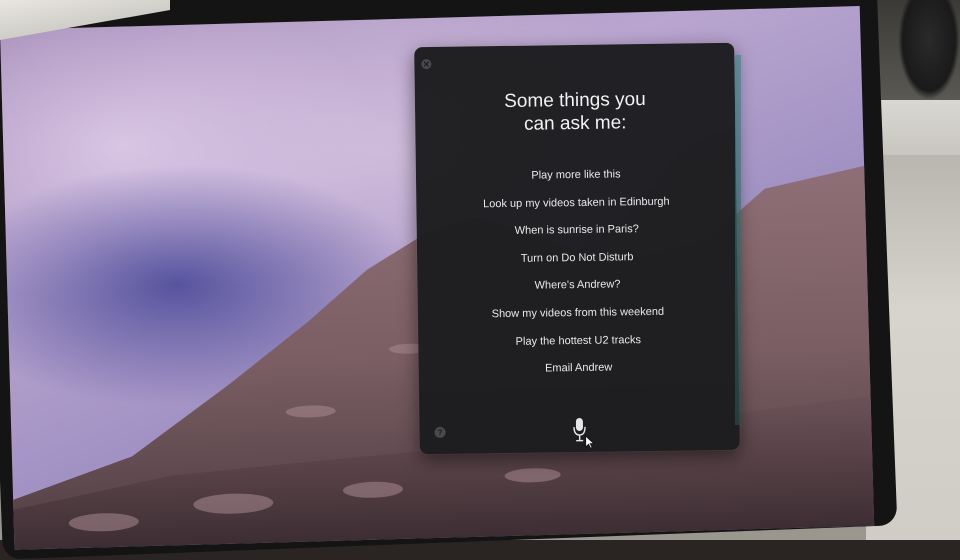 This screenshot has height=560, width=960. What do you see at coordinates (576, 203) in the screenshot?
I see `suggestion-item: Look up my videos taken in Edinburgh` at bounding box center [576, 203].